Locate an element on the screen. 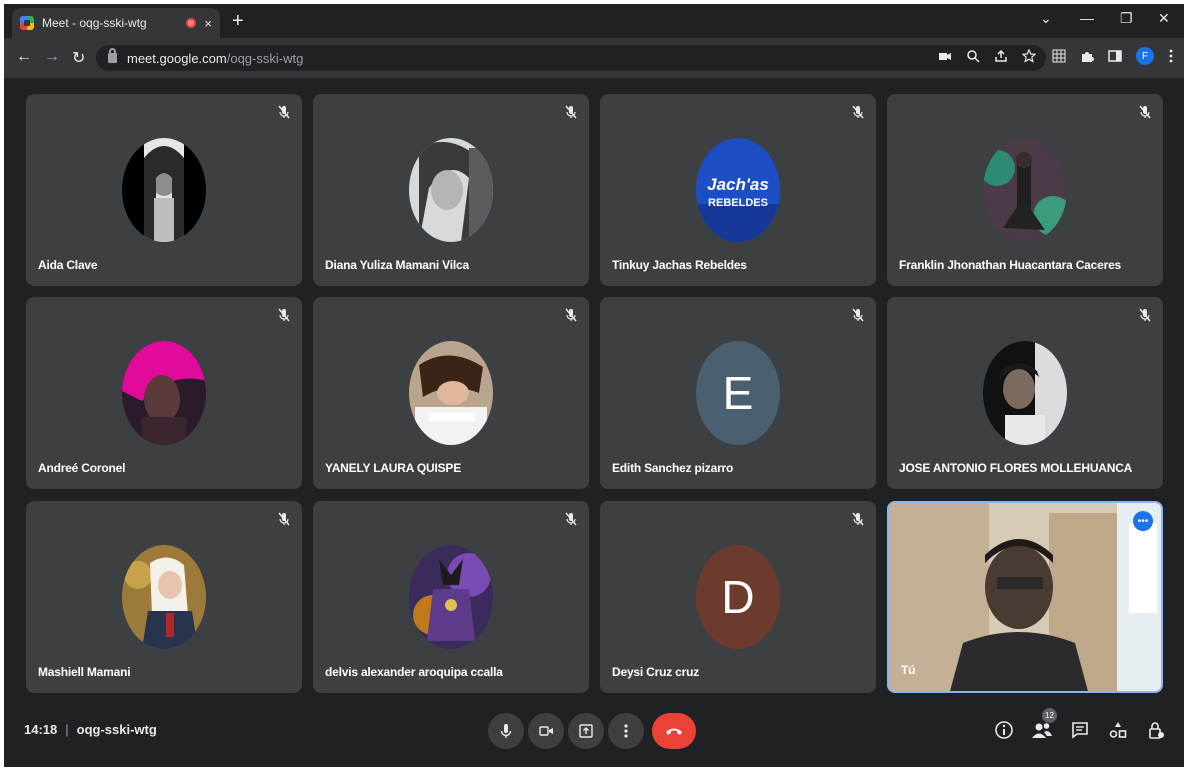 This screenshot has height=771, width=1187. self-video-feed is located at coordinates (1025, 597).